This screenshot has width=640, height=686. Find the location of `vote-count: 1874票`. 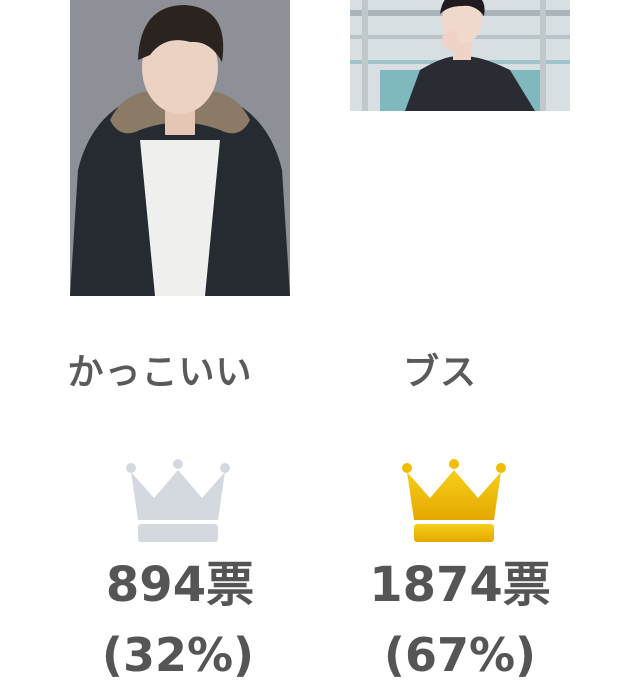

vote-count: 1874票 is located at coordinates (460, 585).